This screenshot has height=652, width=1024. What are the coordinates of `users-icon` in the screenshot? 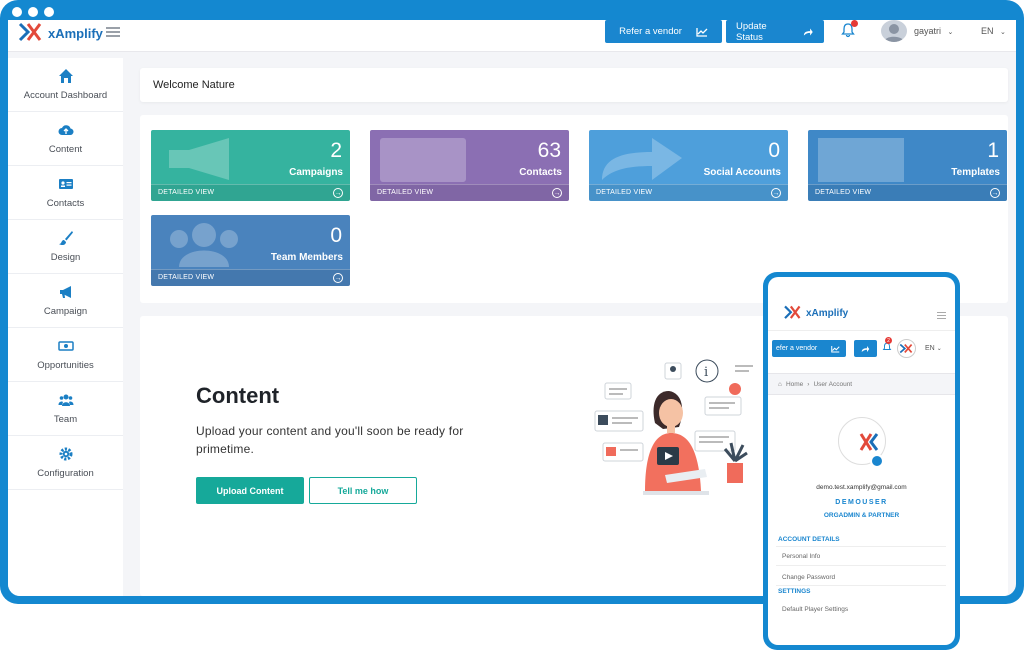 It's located at (204, 245).